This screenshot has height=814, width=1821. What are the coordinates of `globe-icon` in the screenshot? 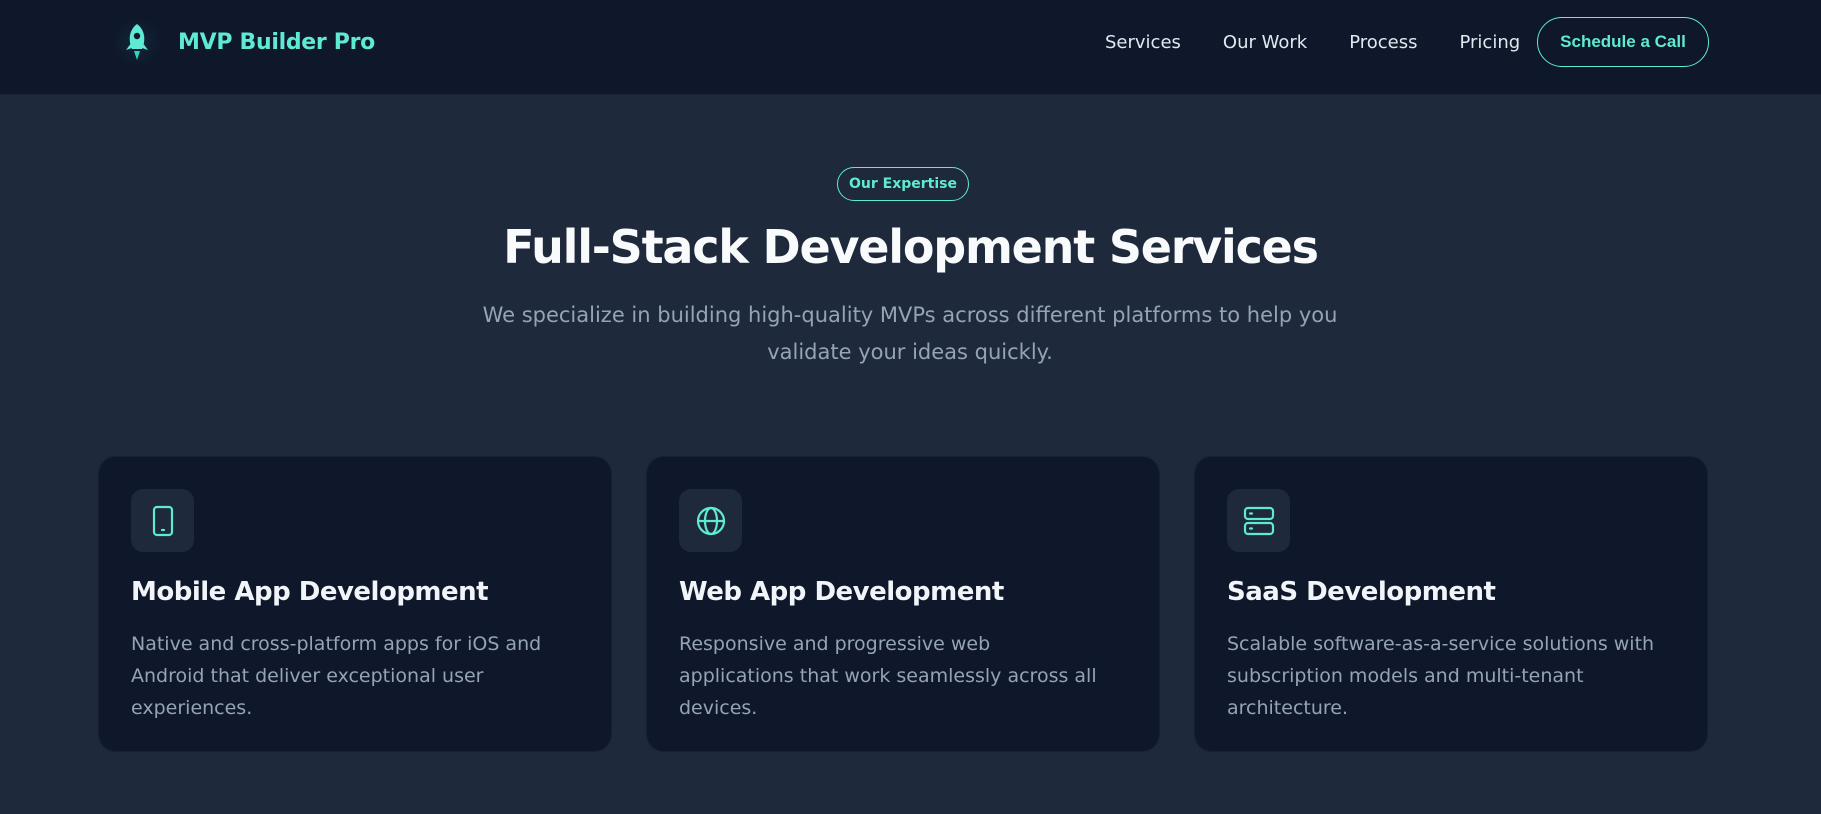 It's located at (710, 520).